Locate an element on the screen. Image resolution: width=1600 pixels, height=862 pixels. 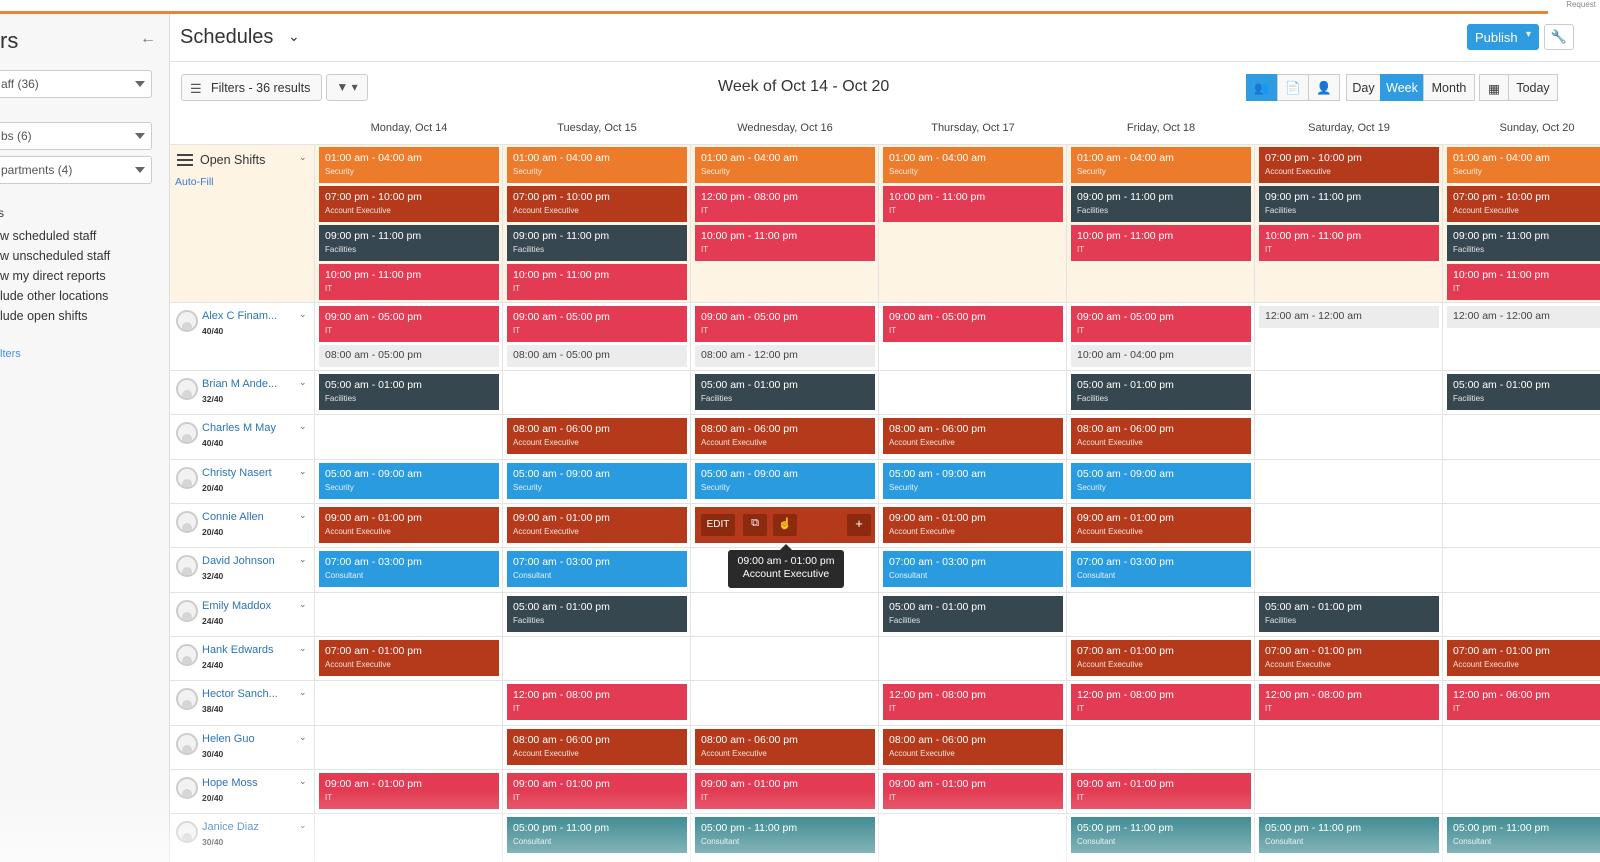
jobs-select: bs (6) is located at coordinates (76, 136).